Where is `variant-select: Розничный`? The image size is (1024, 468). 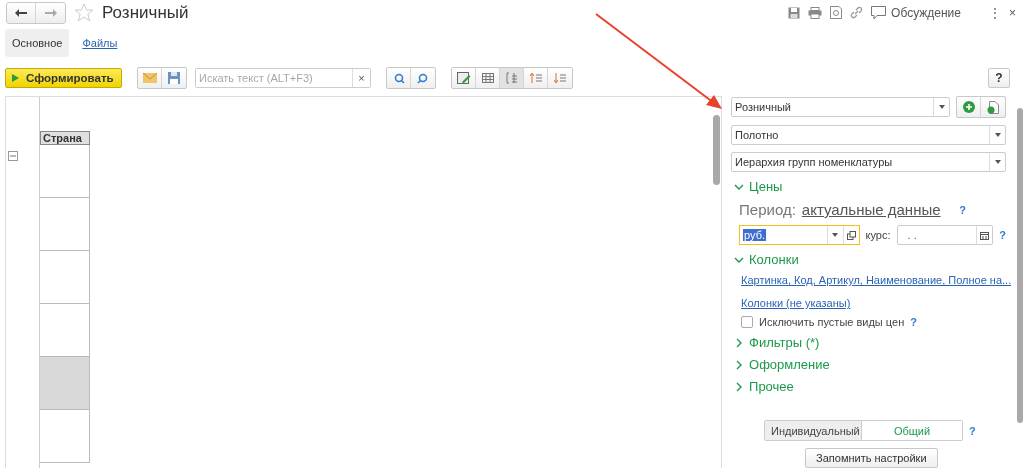
variant-select: Розничный is located at coordinates (841, 107).